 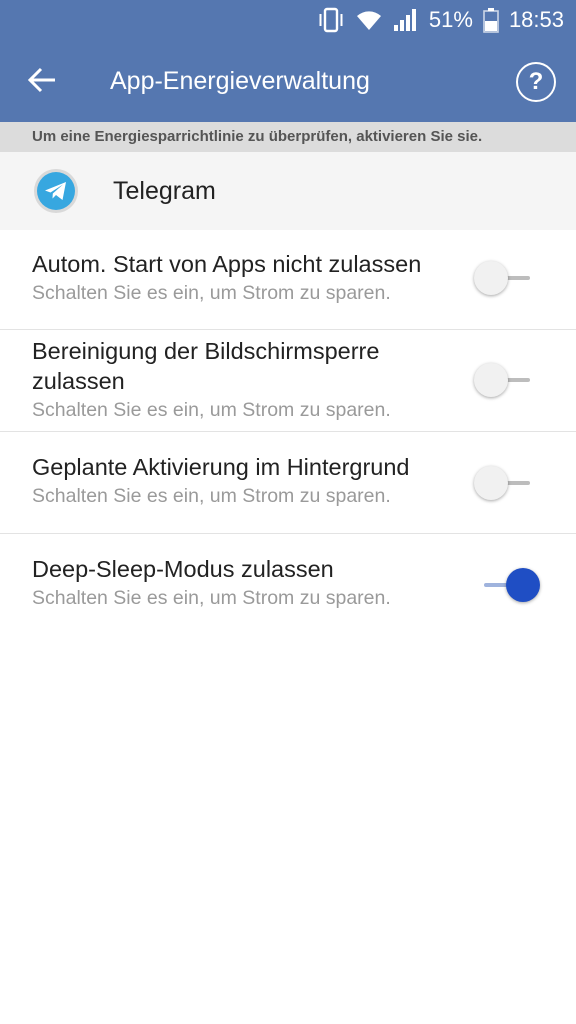 What do you see at coordinates (450, 19) in the screenshot?
I see `battery-percent: 51%` at bounding box center [450, 19].